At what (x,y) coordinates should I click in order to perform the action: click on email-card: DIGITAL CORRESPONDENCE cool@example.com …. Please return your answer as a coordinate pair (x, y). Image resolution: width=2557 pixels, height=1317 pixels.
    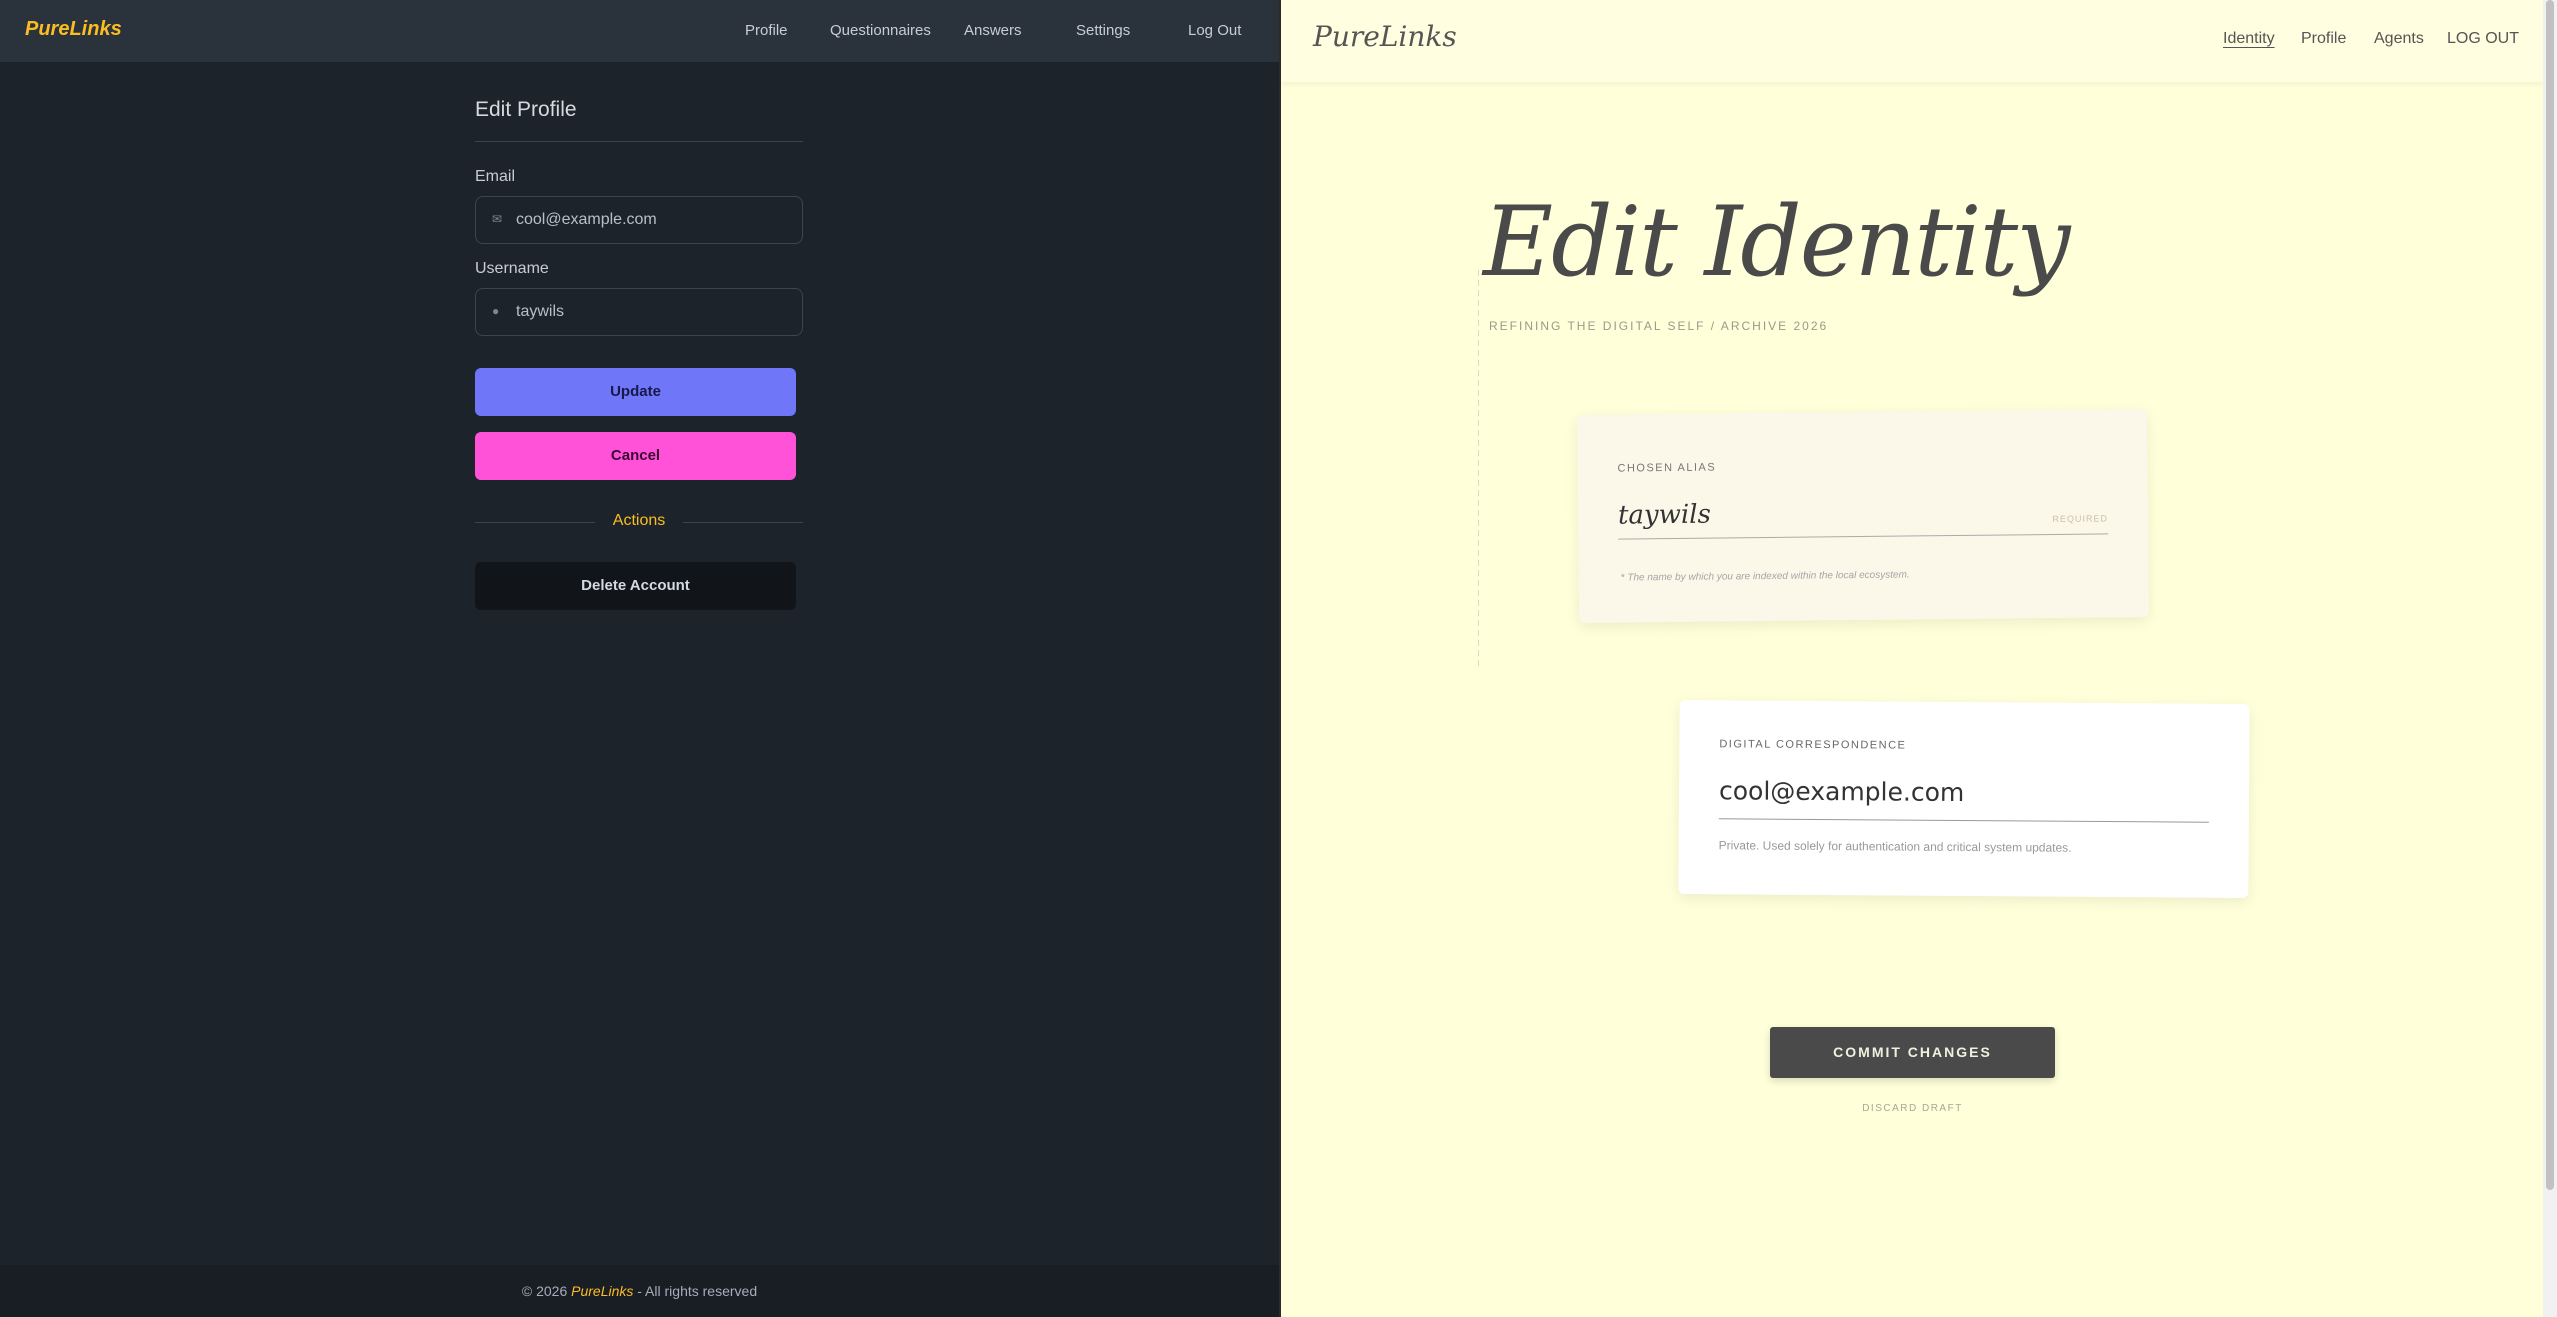
    Looking at the image, I should click on (1964, 799).